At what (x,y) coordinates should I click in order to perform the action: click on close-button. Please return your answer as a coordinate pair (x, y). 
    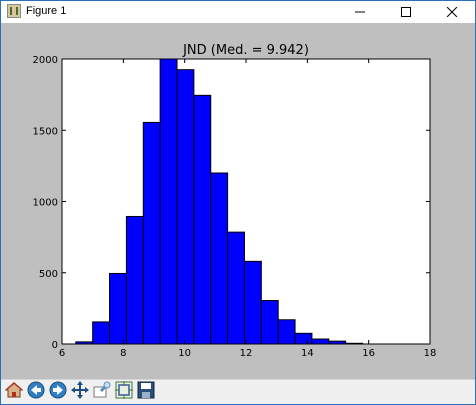
    Looking at the image, I should click on (452, 12).